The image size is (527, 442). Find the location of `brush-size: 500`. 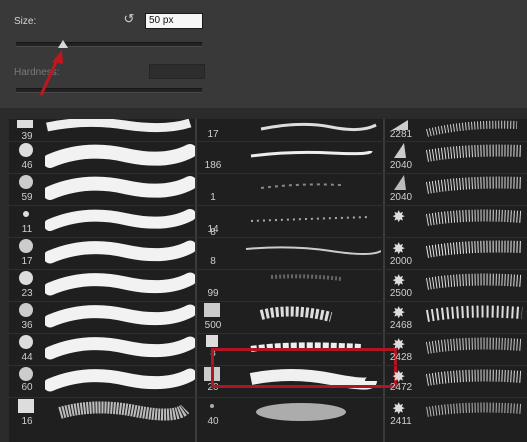

brush-size: 500 is located at coordinates (213, 325).